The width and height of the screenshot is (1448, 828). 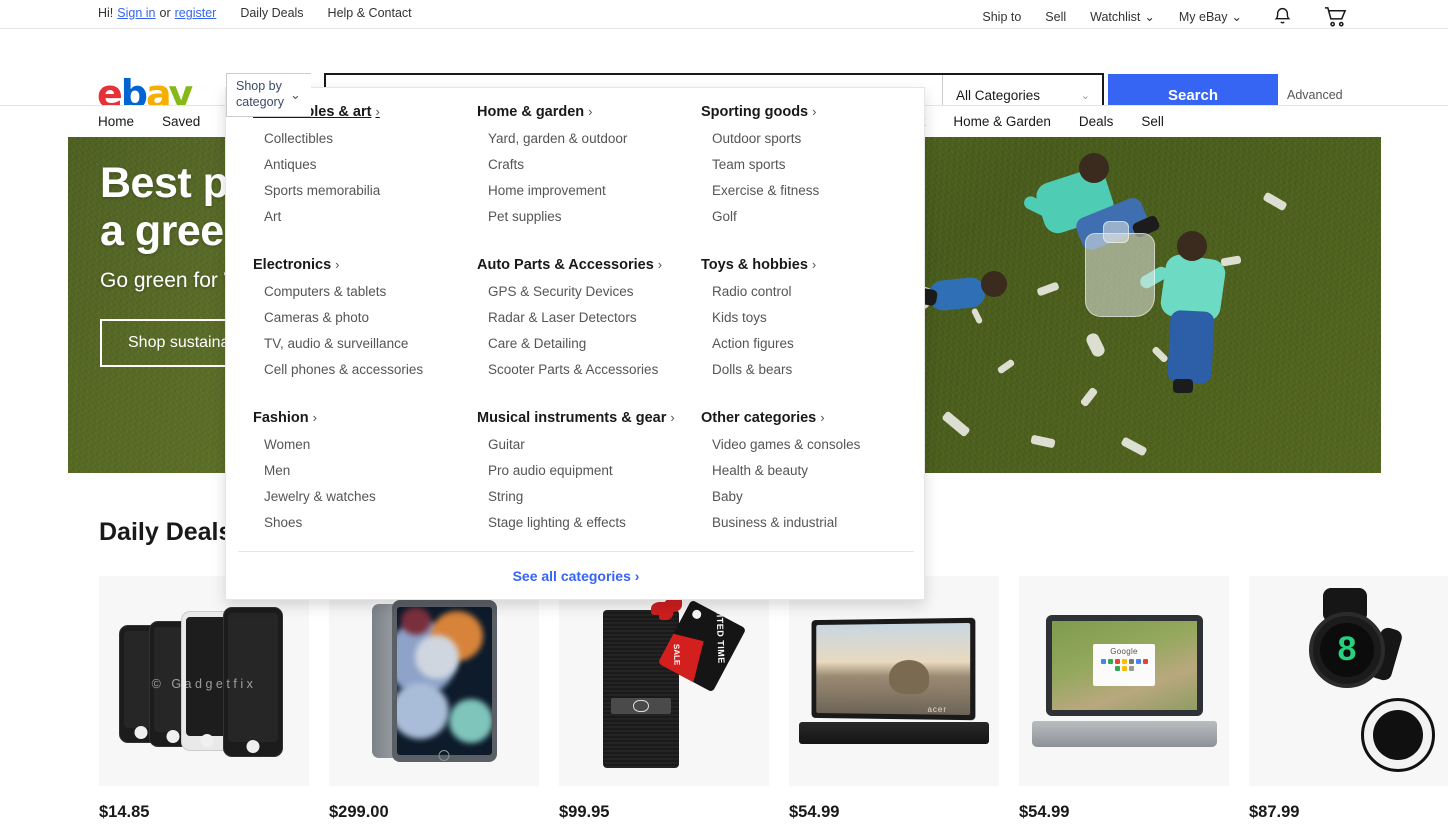 I want to click on category-link: Computers & tablets, so click(x=365, y=291).